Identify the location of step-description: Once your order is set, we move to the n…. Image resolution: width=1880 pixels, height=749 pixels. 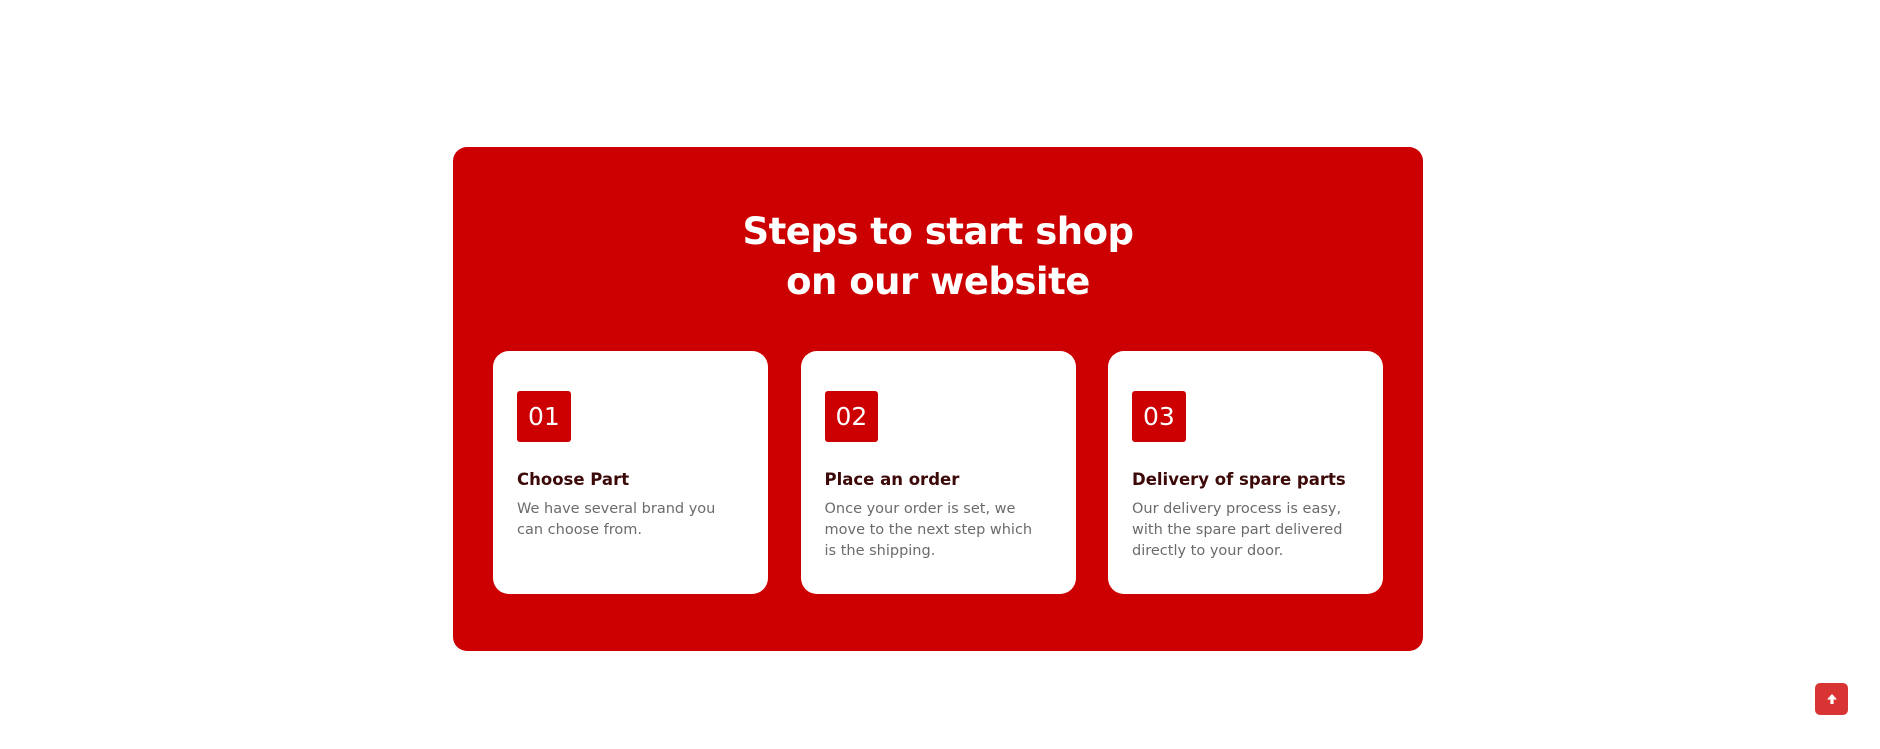
(928, 530).